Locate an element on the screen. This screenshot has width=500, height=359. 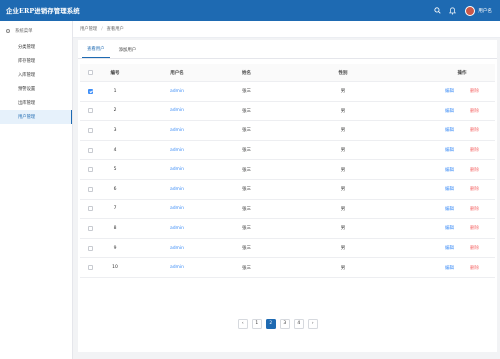
sidebar-item-users: 用户管理 is located at coordinates (36, 117).